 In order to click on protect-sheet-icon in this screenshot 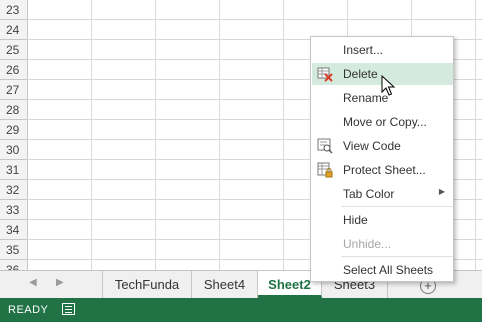, I will do `click(325, 170)`.